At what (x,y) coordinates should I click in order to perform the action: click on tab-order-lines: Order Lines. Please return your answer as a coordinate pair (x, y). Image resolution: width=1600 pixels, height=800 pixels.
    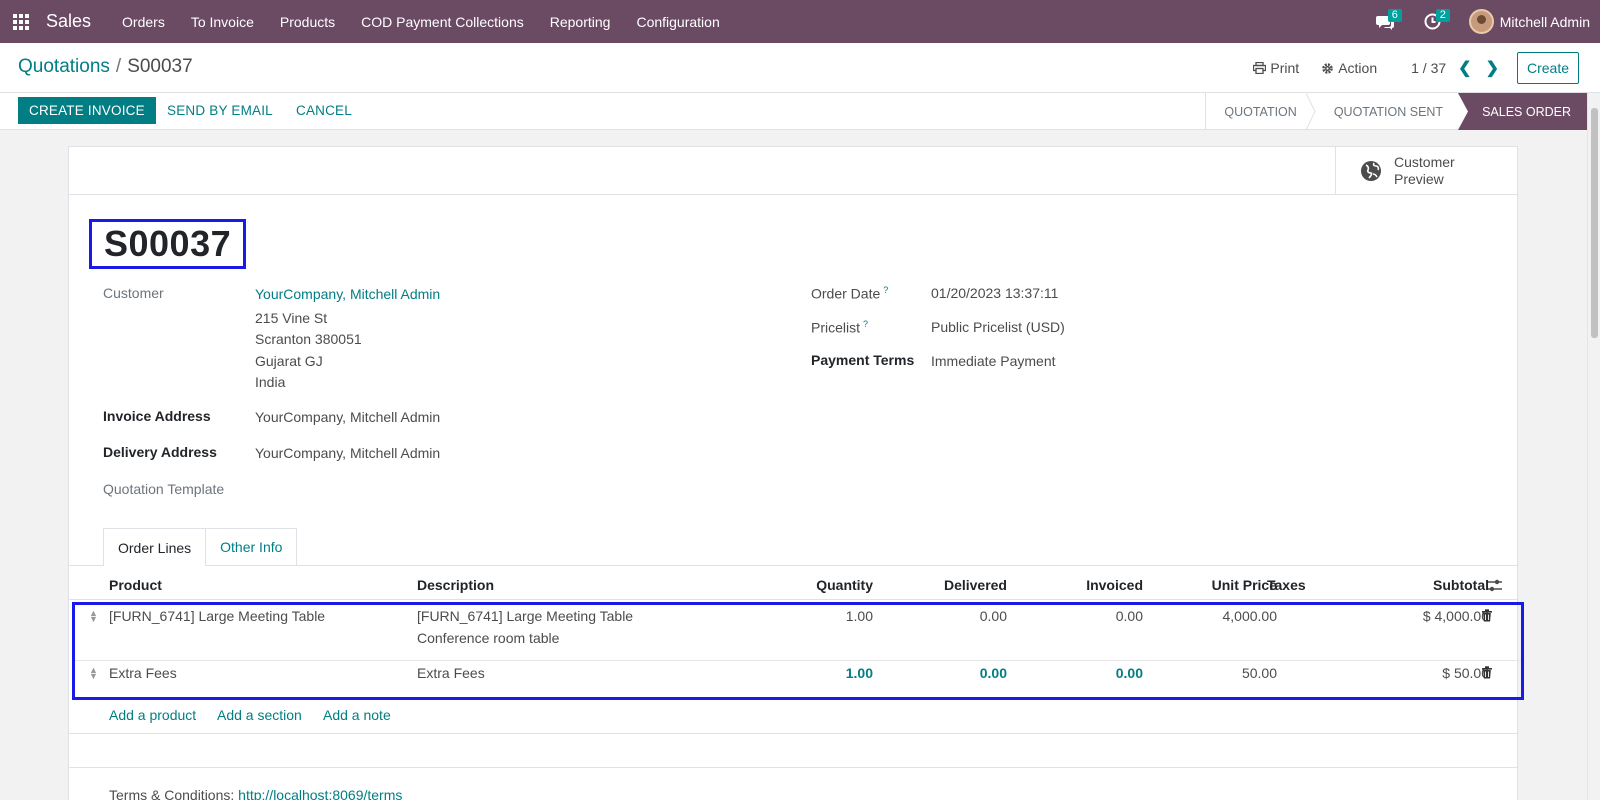
    Looking at the image, I should click on (155, 547).